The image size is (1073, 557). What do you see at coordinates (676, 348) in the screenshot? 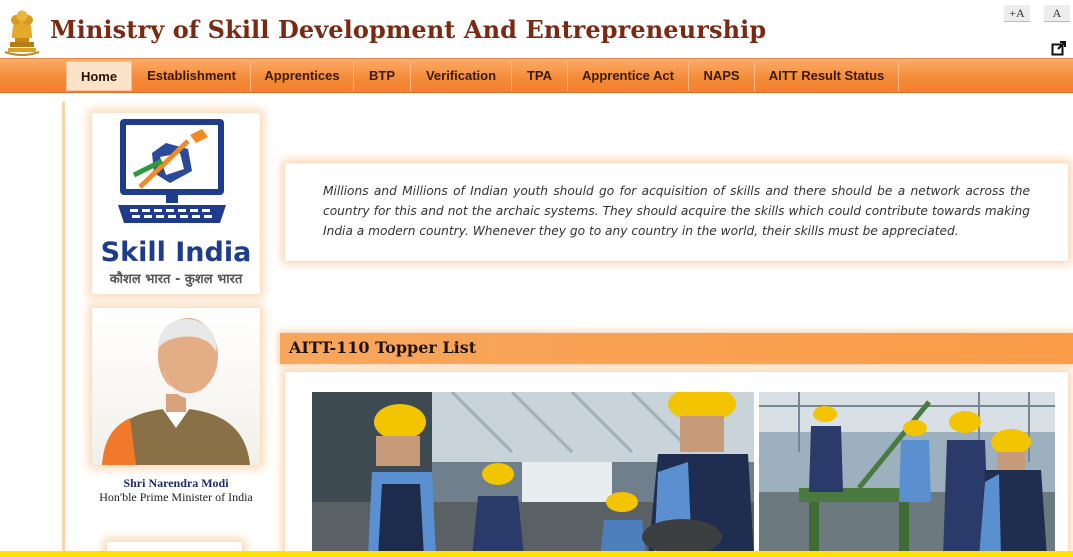
I see `topper-list-header: AITT-110 Topper List` at bounding box center [676, 348].